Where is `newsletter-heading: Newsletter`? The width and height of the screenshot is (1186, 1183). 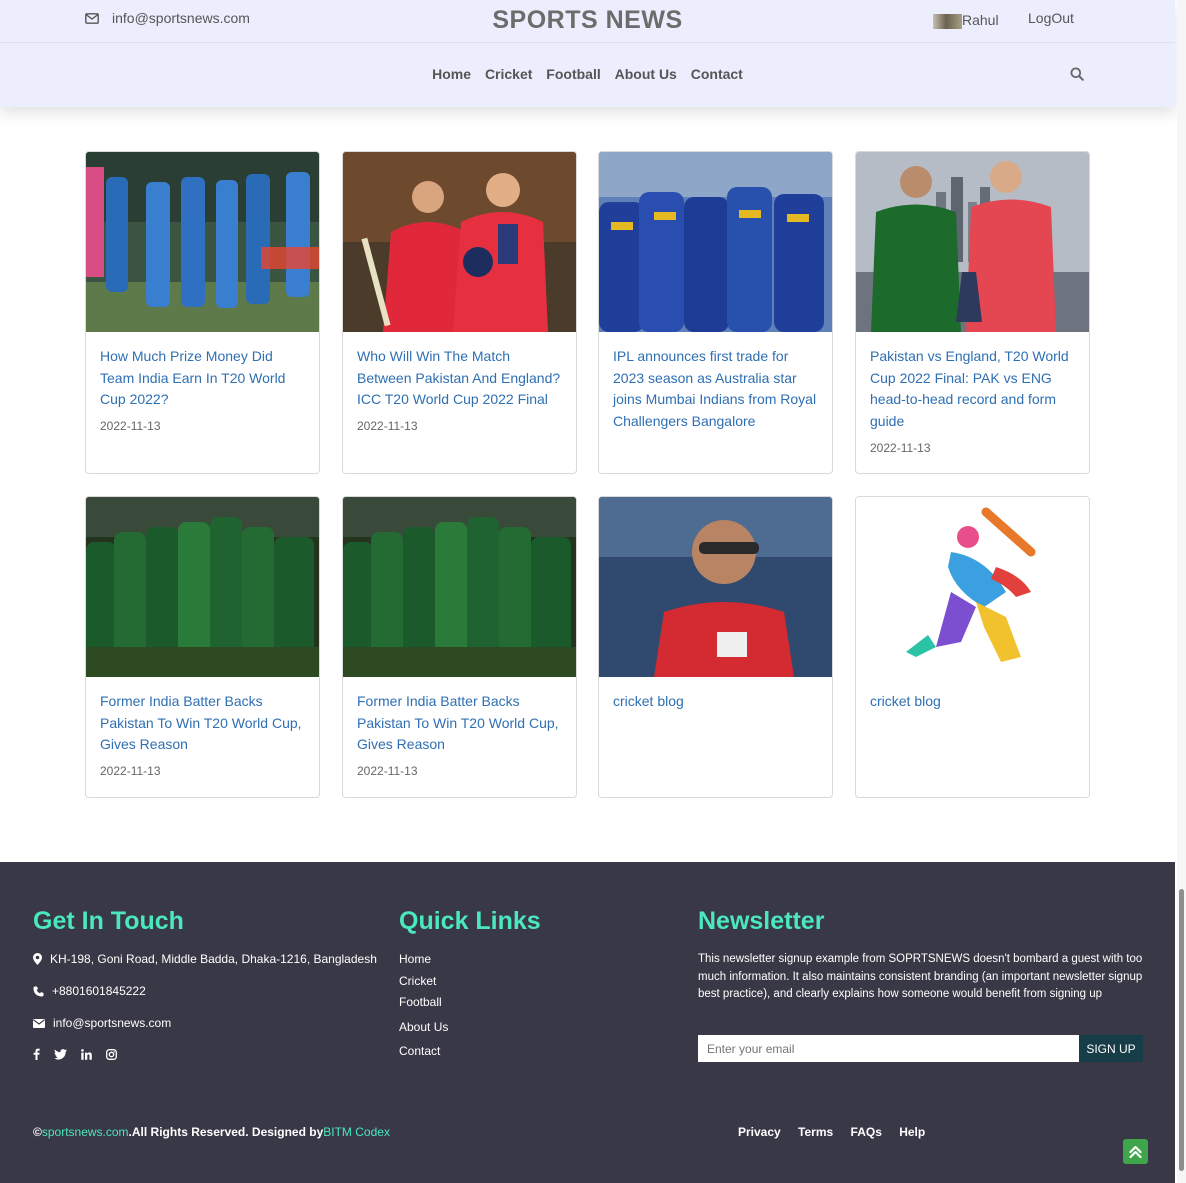 newsletter-heading: Newsletter is located at coordinates (761, 921).